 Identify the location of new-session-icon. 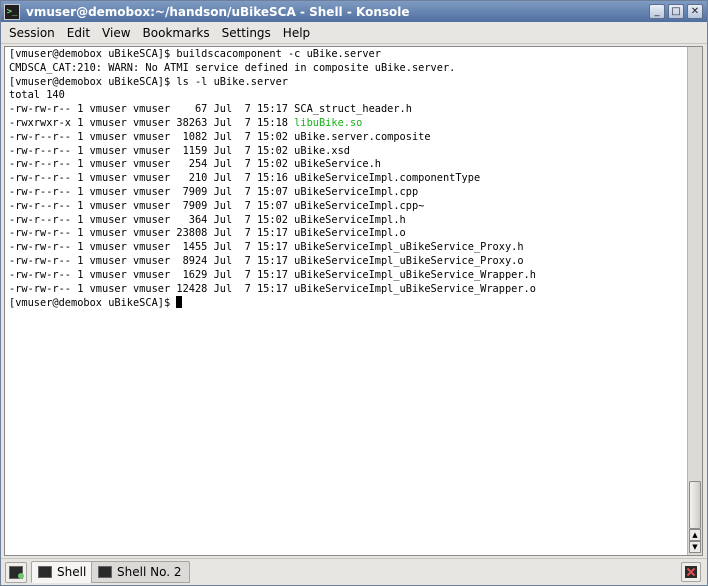
(16, 572).